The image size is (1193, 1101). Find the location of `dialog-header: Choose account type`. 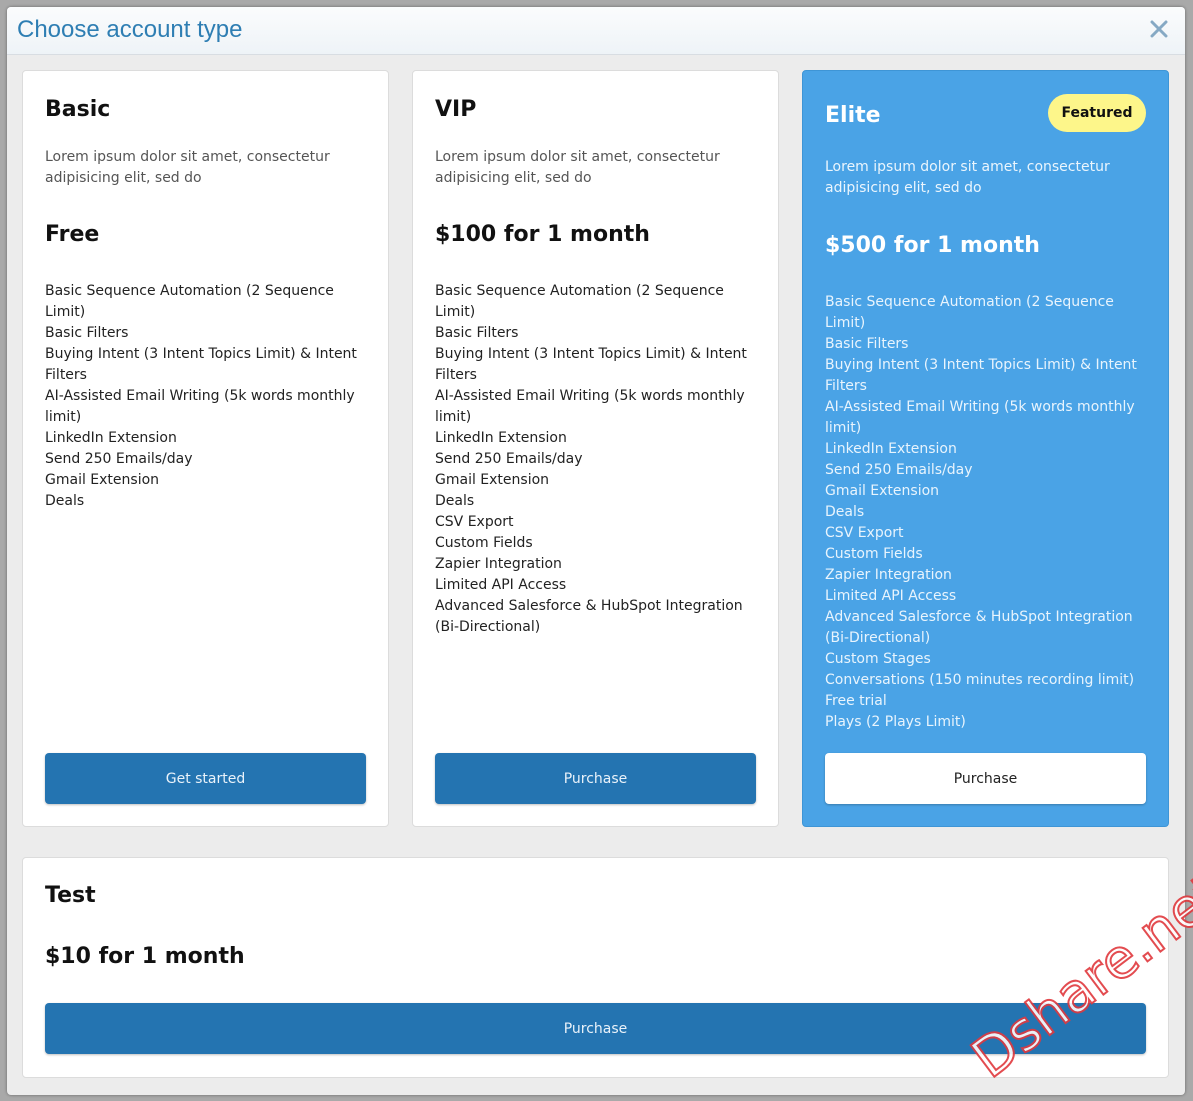

dialog-header: Choose account type is located at coordinates (596, 31).